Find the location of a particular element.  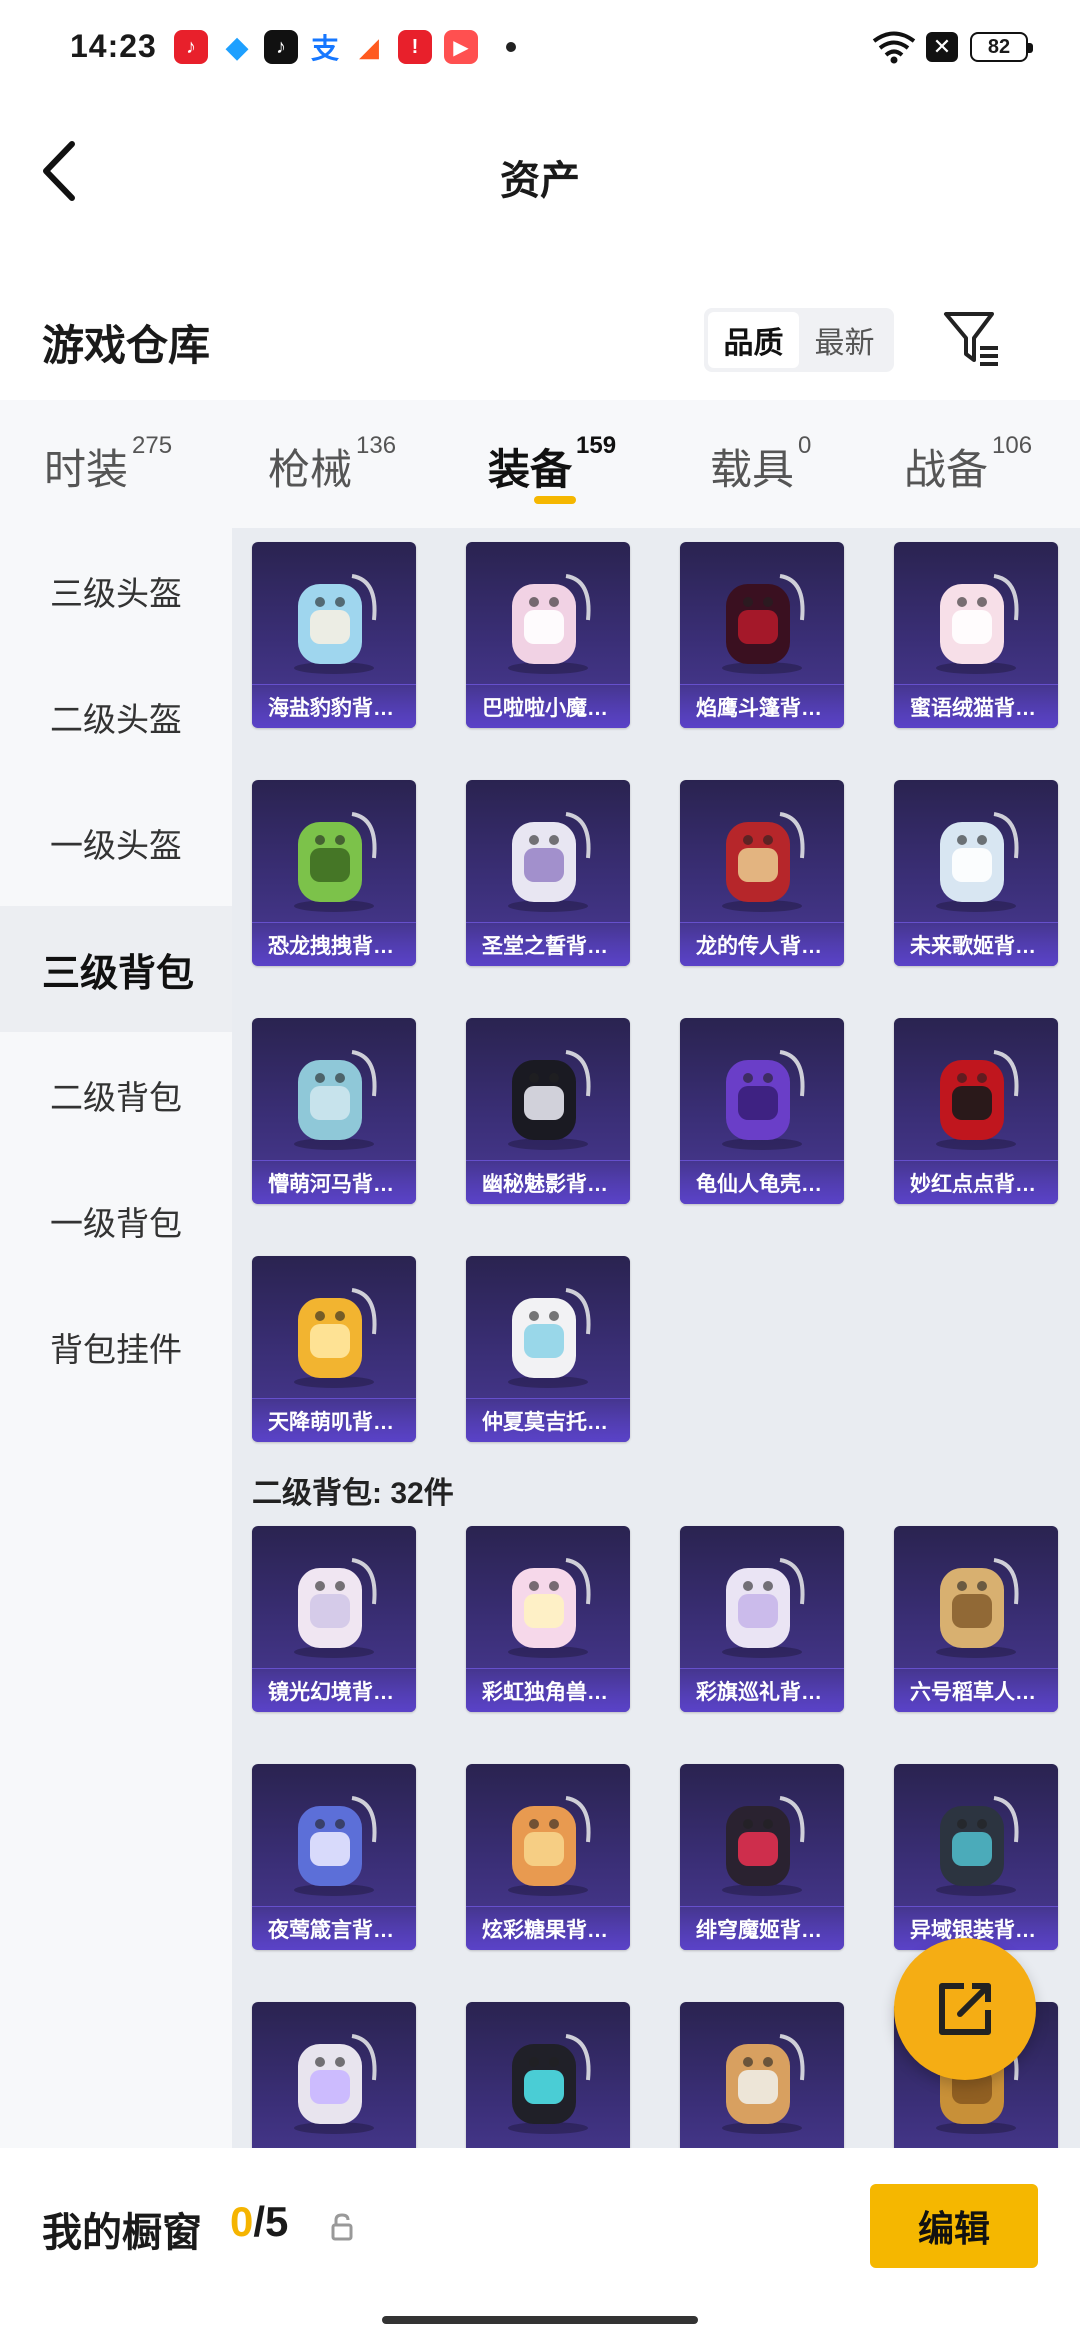

alipay-icon: 支 is located at coordinates (325, 47).